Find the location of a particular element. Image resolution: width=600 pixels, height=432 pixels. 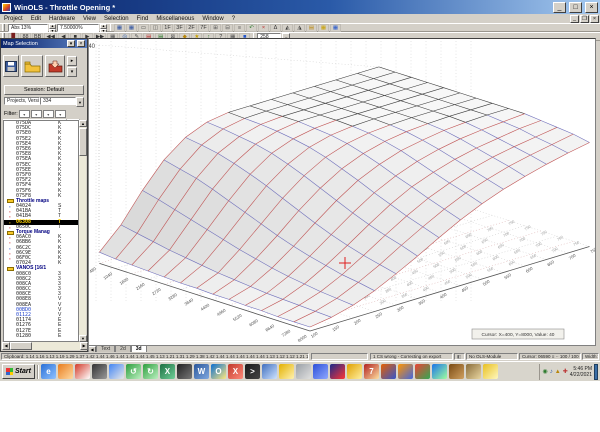

step-mode-combo: Abs 13% is located at coordinates (28, 27).